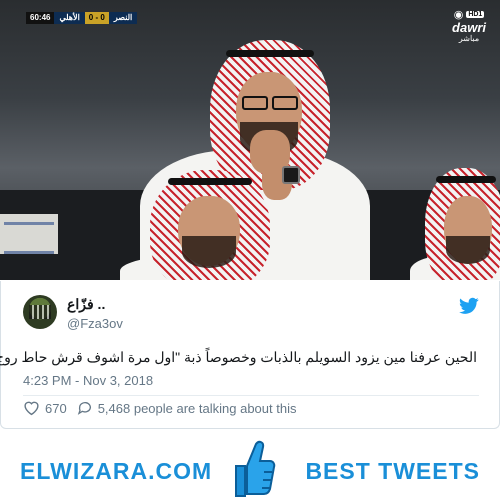 This screenshot has height=503, width=500. I want to click on avatar, so click(40, 312).